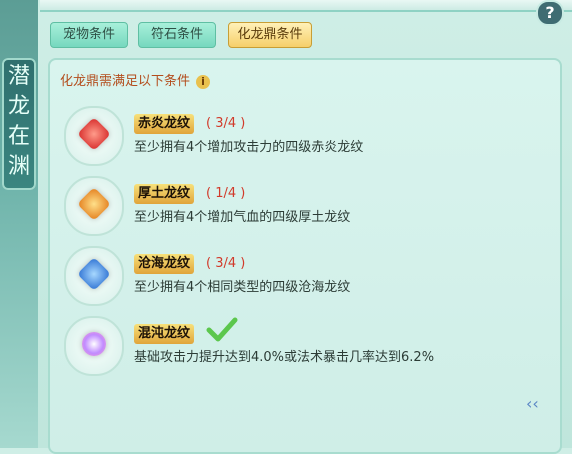 This screenshot has width=572, height=454. What do you see at coordinates (304, 346) in the screenshot?
I see `condition-item: 混沌龙纹 基础攻击力提升达到4.0%或法术暴击几率达到6.2%` at bounding box center [304, 346].